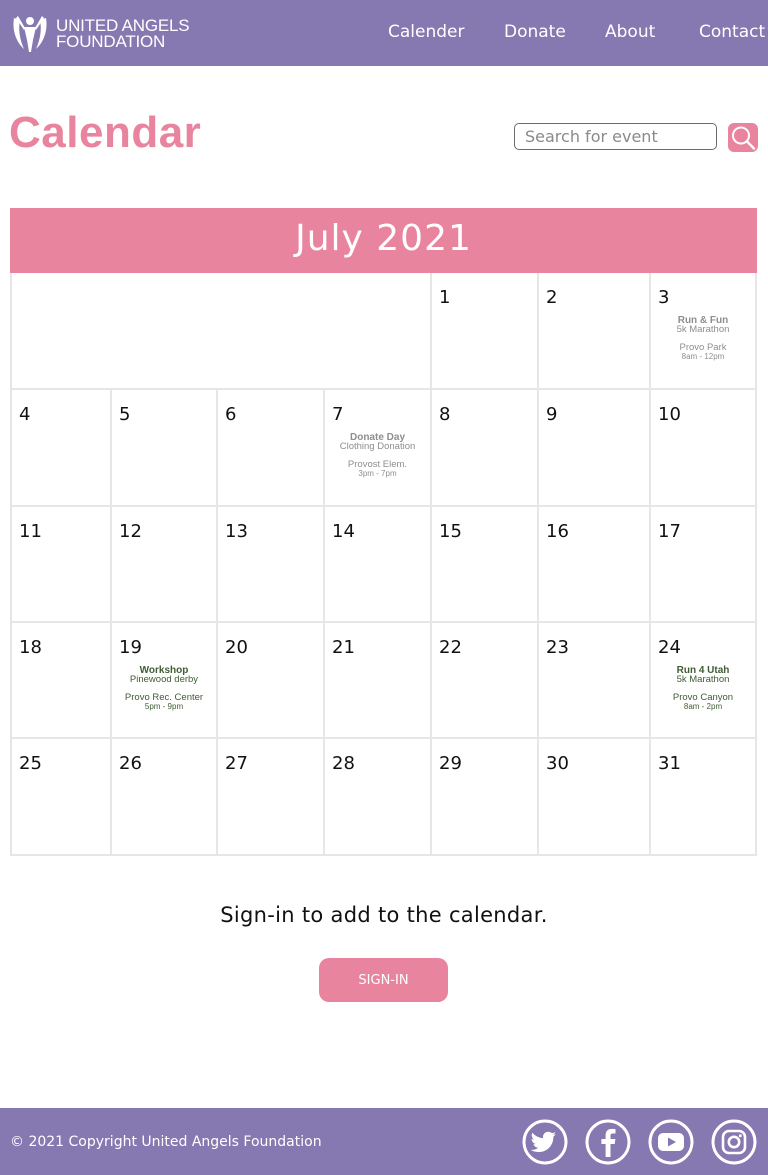 The image size is (768, 1175). Describe the element at coordinates (669, 531) in the screenshot. I see `day-number: 17` at that location.